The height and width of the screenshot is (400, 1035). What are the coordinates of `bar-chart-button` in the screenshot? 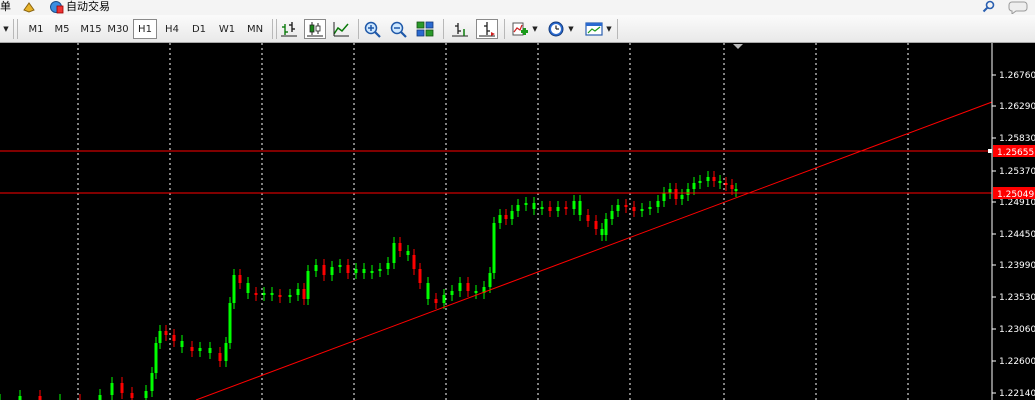 It's located at (289, 29).